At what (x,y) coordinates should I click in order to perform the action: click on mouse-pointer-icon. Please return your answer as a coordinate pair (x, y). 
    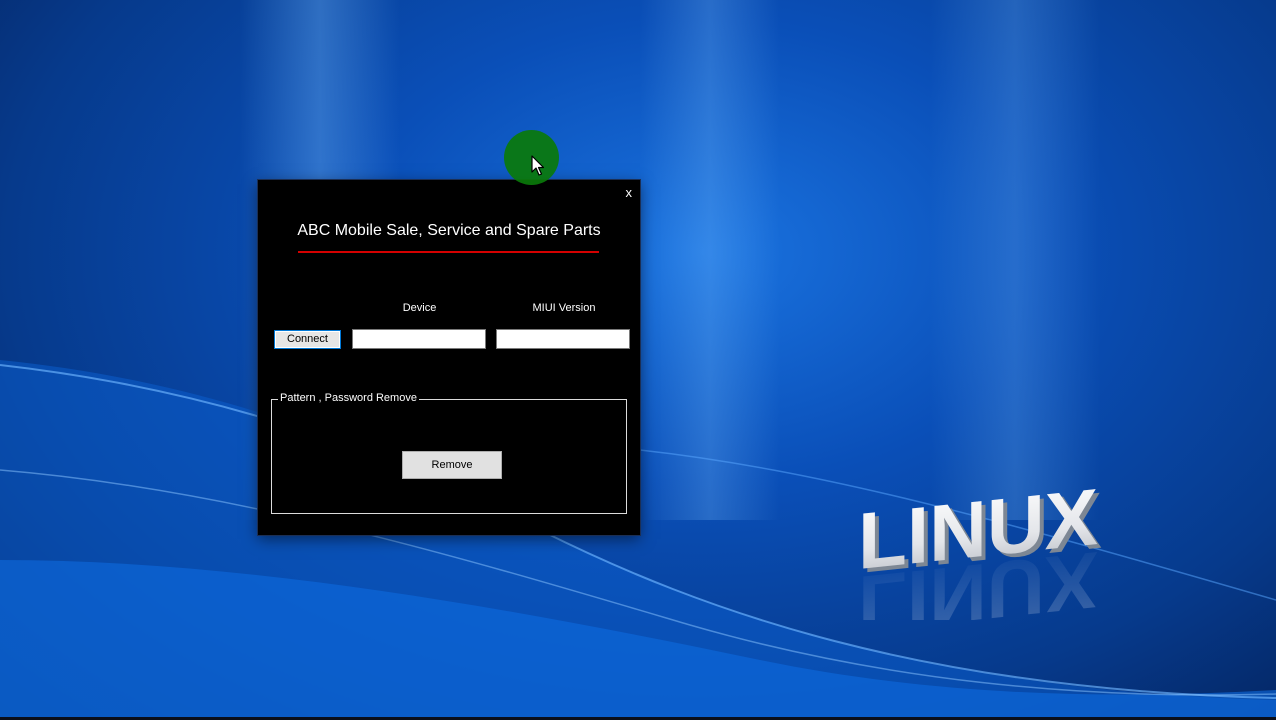
    Looking at the image, I should click on (538, 165).